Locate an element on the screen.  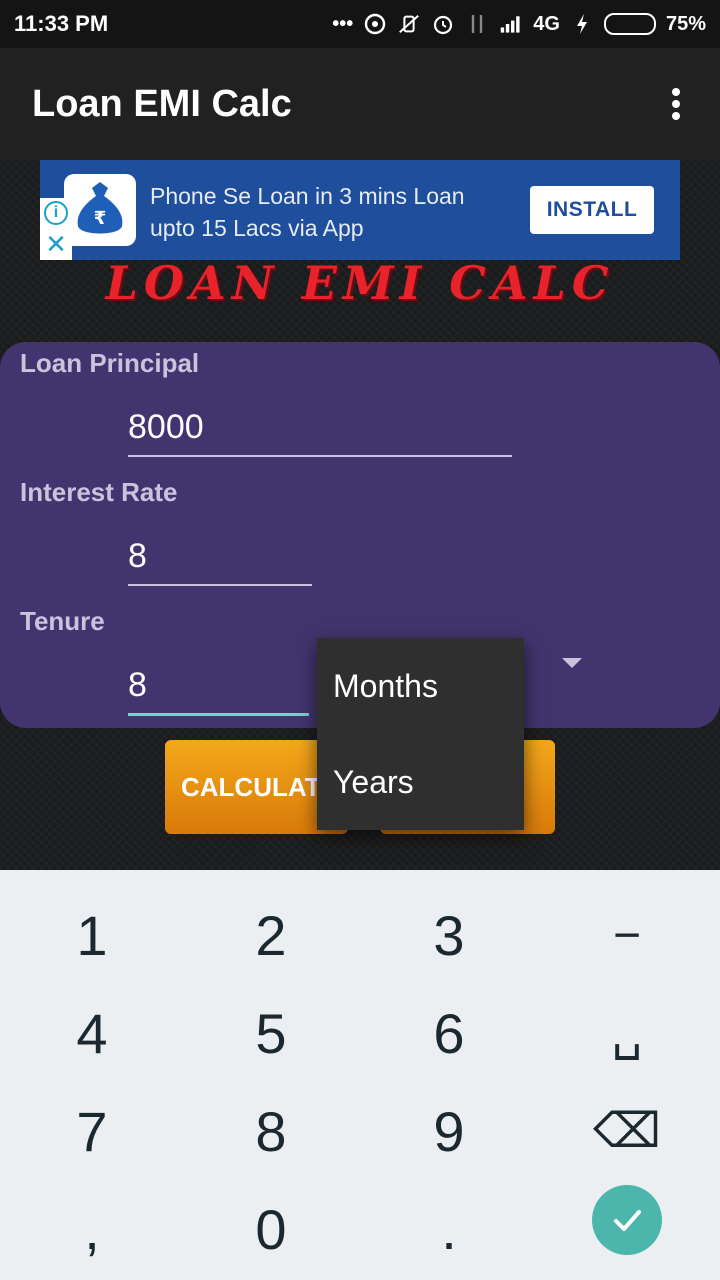
battery-icon is located at coordinates (629, 24).